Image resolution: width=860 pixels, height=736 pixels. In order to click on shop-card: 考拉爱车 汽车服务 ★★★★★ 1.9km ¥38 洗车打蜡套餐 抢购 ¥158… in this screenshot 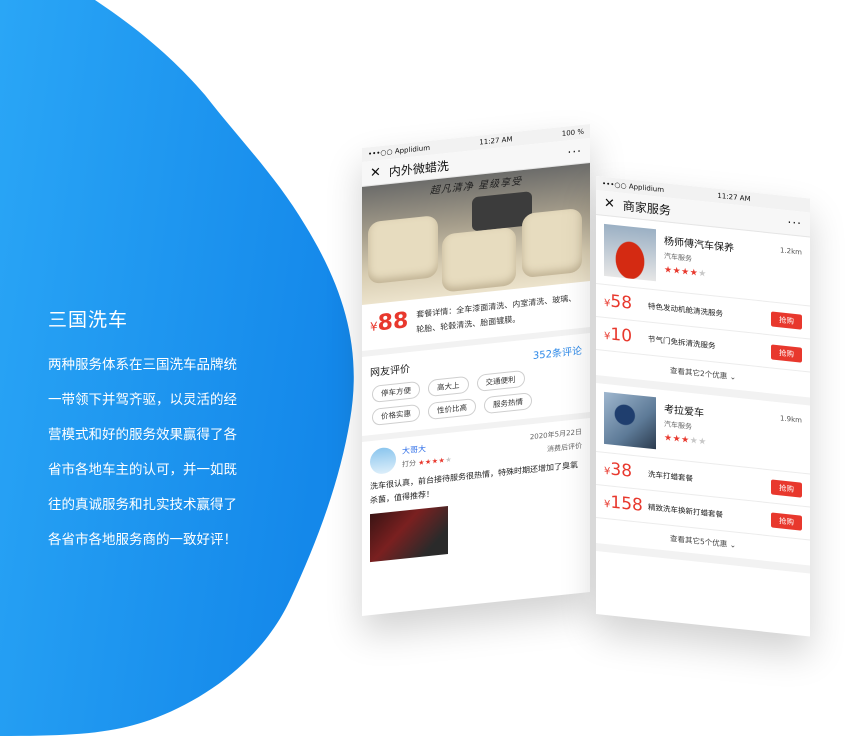, I will do `click(703, 478)`.